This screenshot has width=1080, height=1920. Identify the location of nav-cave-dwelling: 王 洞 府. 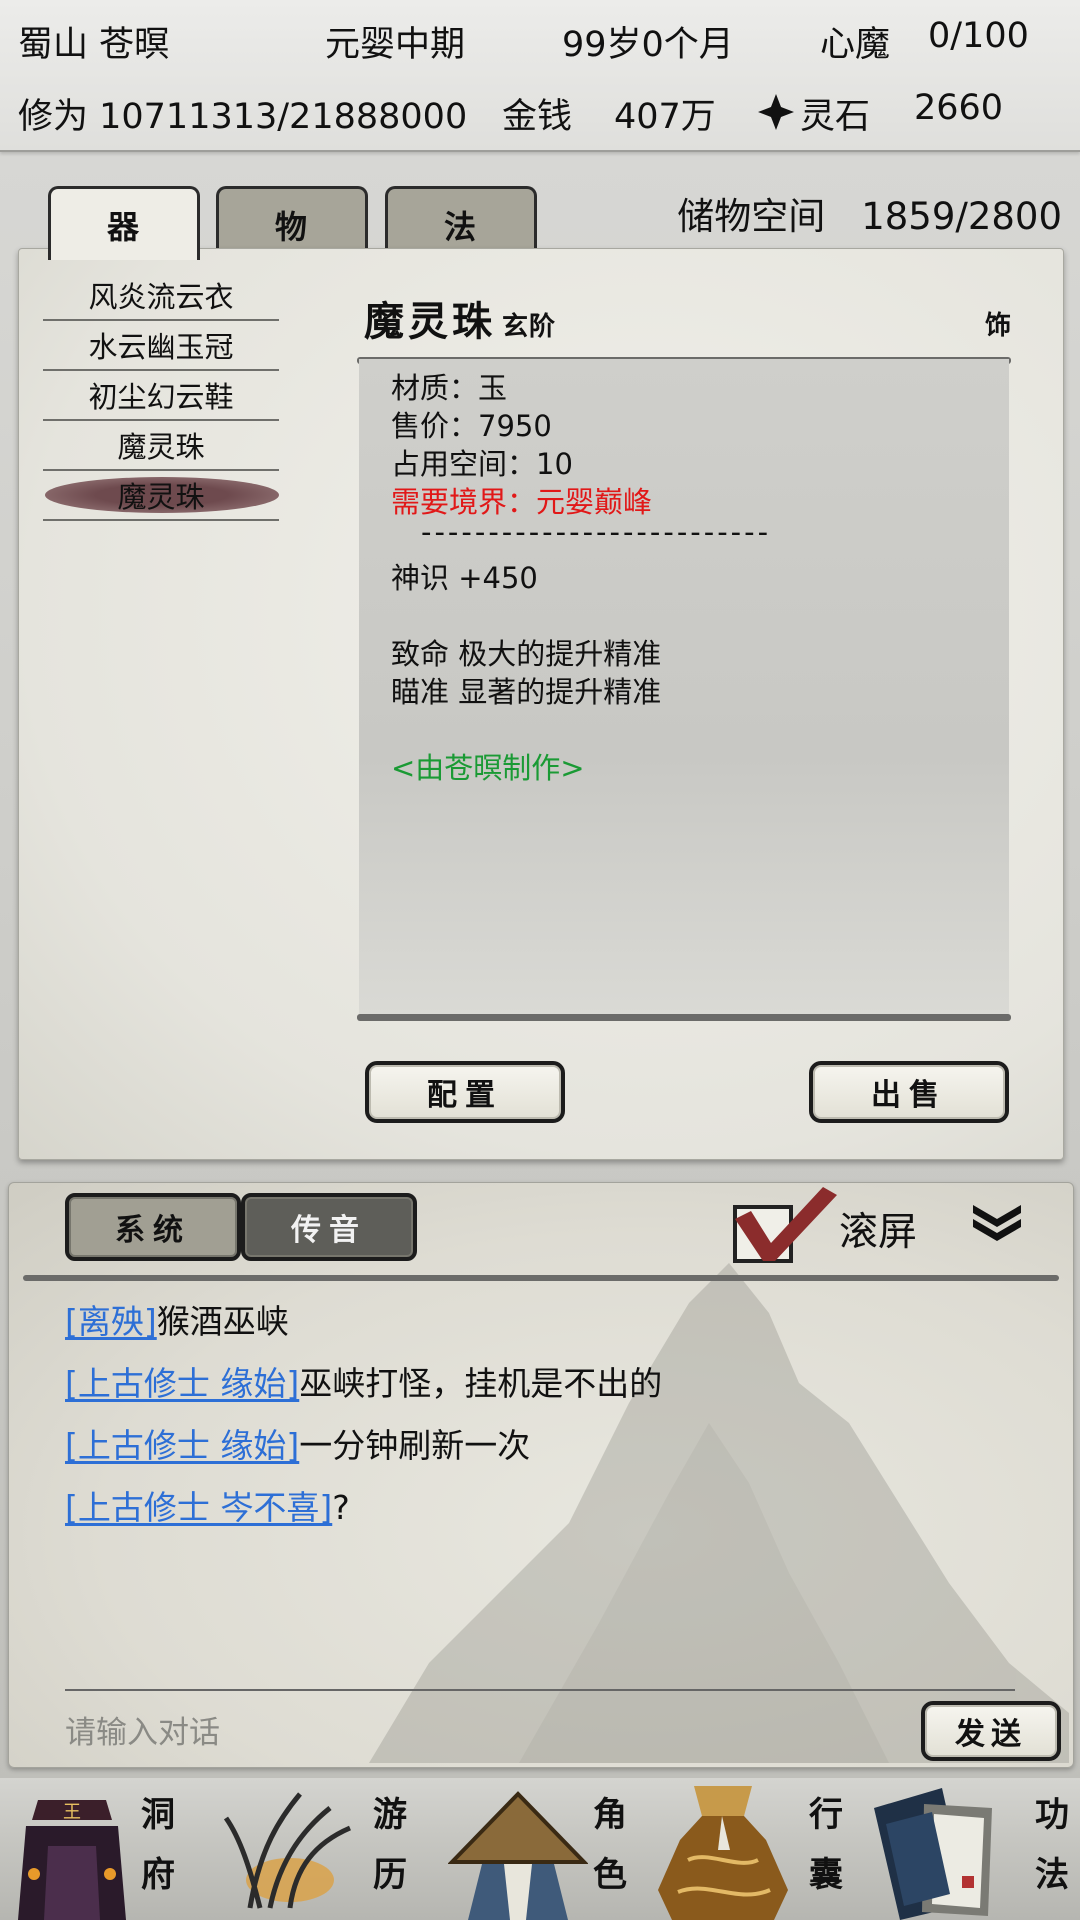
(108, 1849).